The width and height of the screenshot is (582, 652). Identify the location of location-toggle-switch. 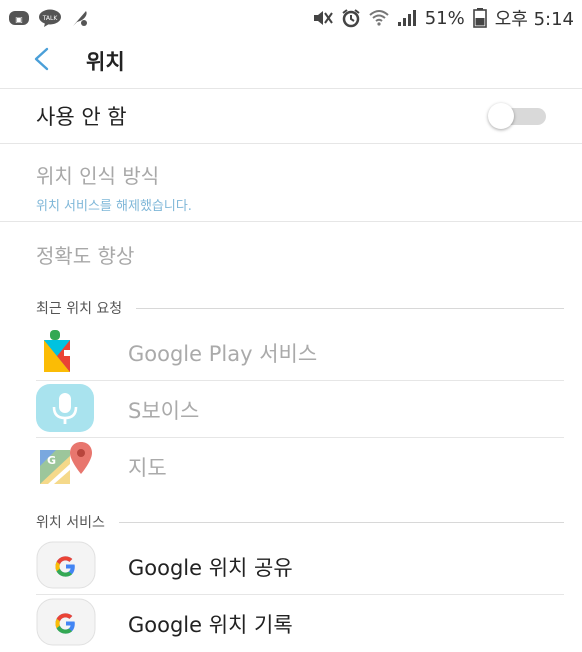
(518, 116).